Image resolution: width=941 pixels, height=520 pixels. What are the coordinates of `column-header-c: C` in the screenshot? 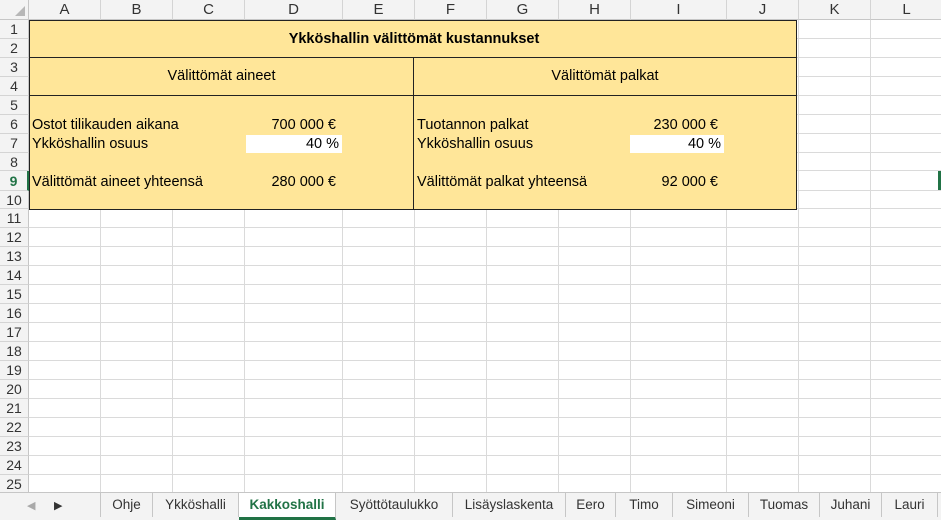 It's located at (209, 10).